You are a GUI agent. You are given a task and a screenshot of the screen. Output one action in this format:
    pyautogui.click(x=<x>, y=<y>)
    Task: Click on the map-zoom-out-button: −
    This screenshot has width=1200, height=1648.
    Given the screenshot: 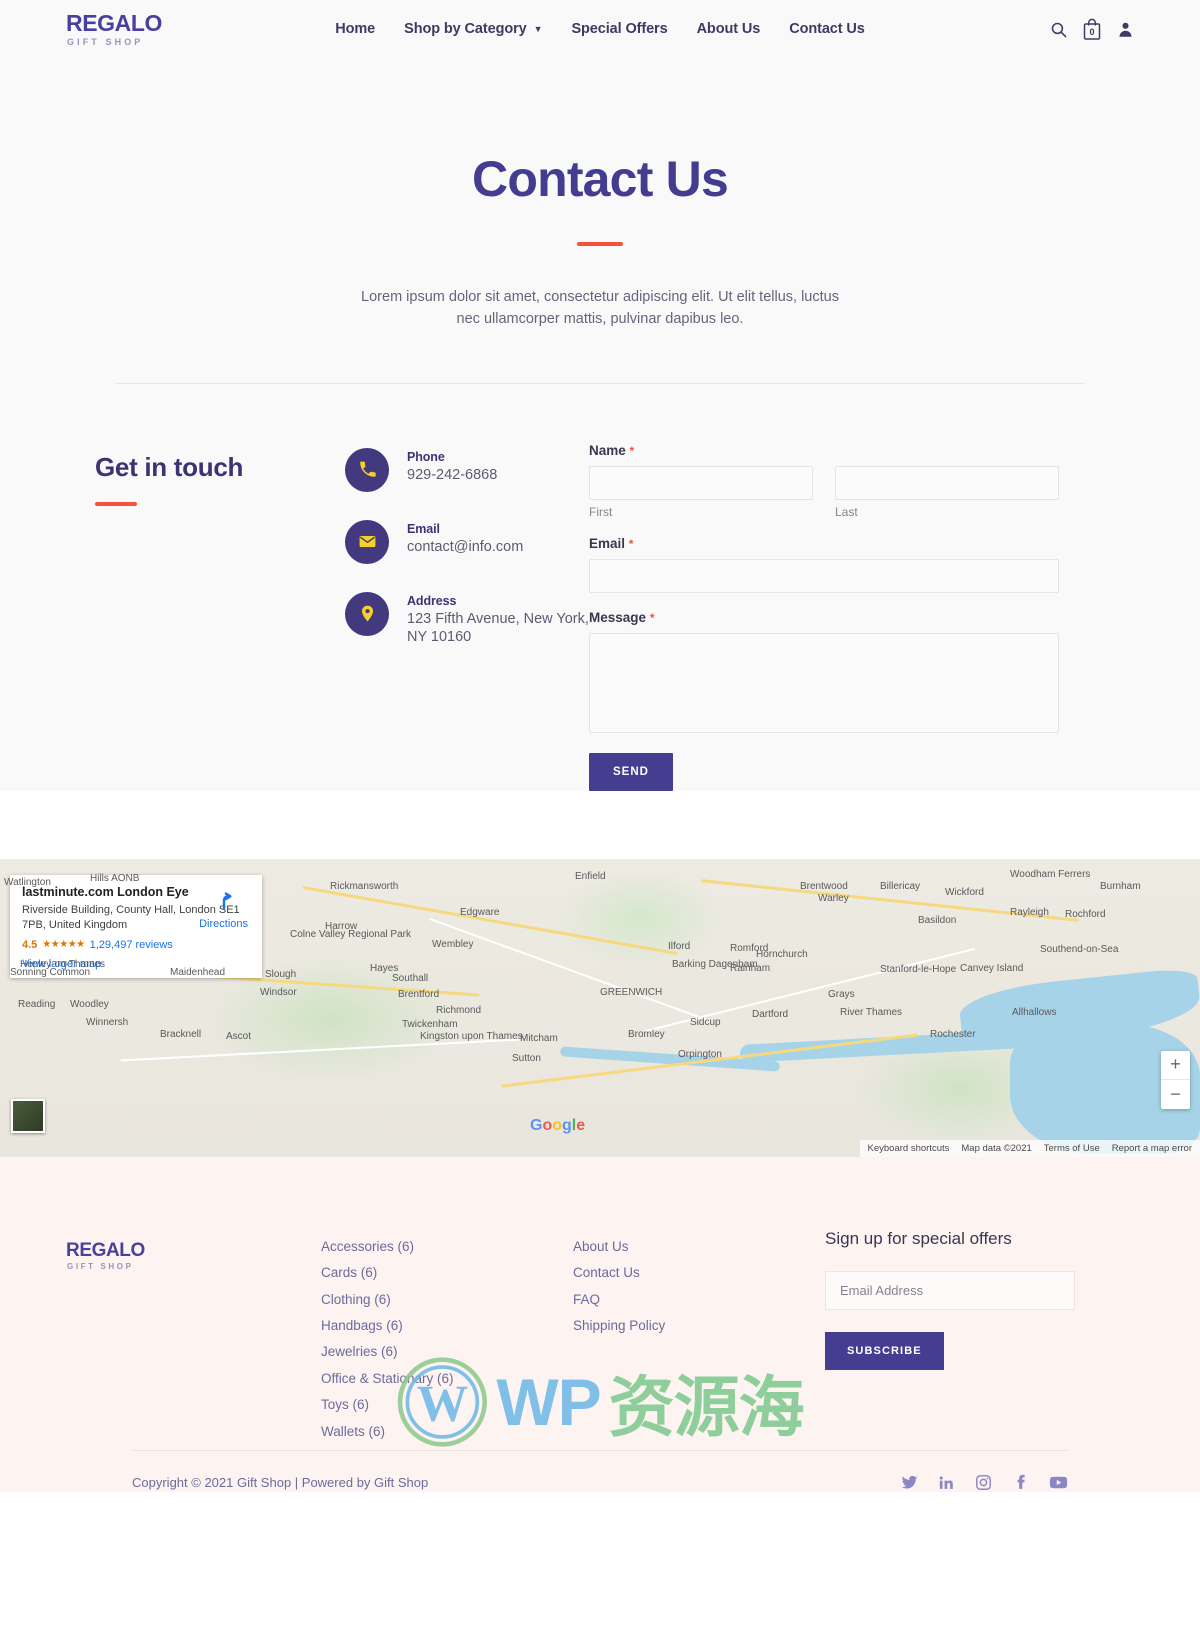 What is the action you would take?
    pyautogui.click(x=1175, y=1094)
    